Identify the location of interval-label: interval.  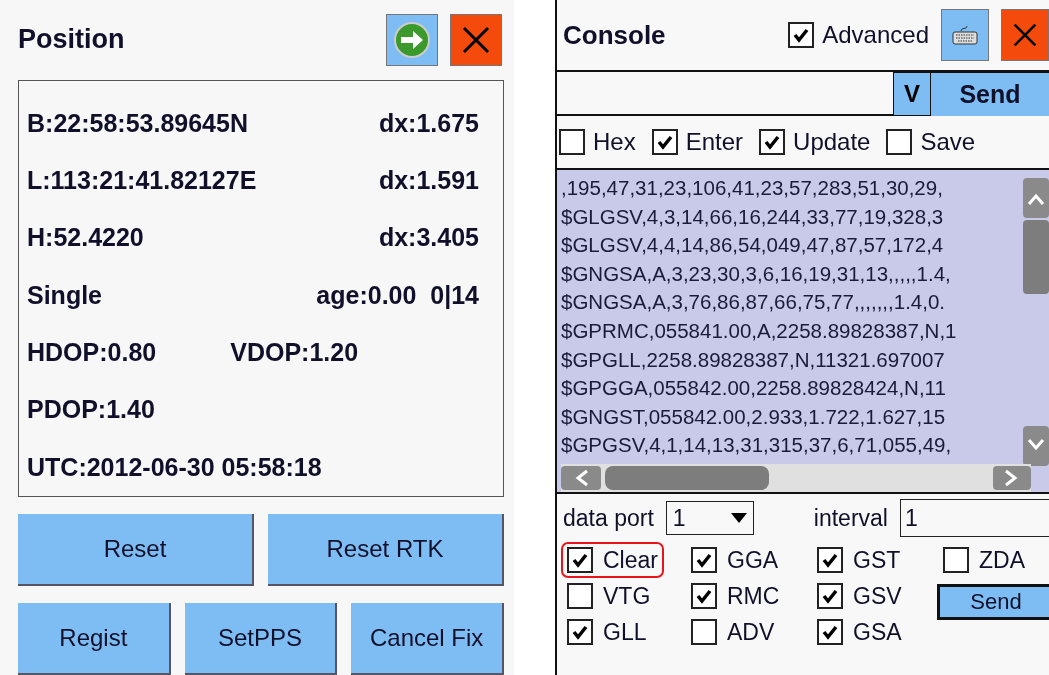
(850, 518).